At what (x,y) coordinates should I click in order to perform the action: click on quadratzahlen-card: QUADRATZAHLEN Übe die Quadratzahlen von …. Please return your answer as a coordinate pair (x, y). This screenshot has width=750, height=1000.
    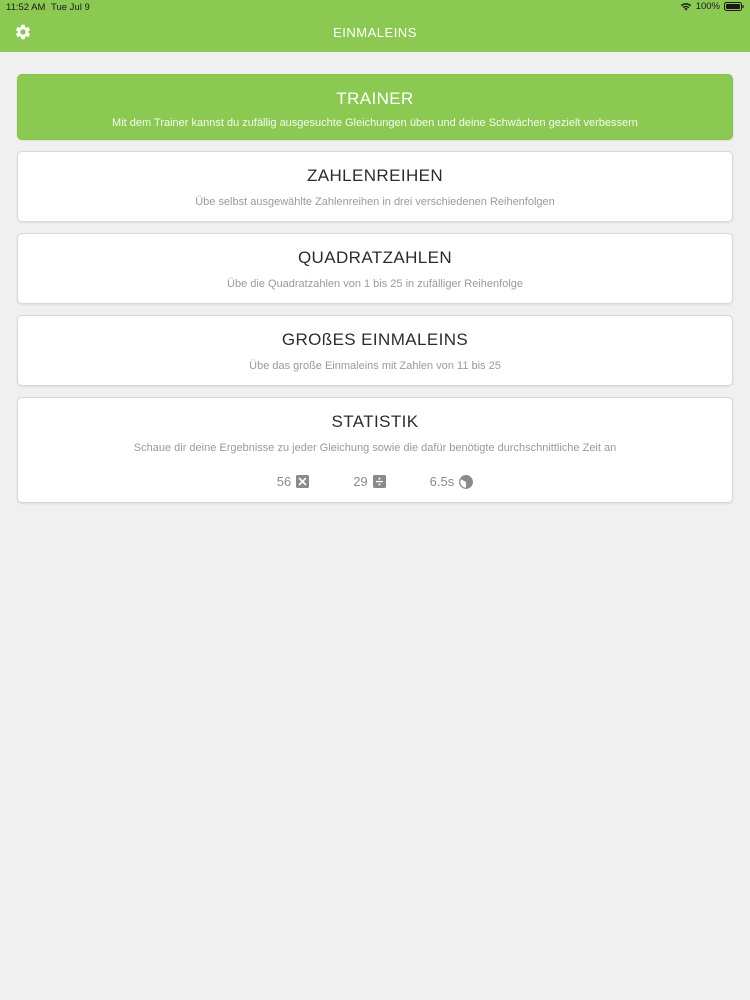
    Looking at the image, I should click on (375, 268).